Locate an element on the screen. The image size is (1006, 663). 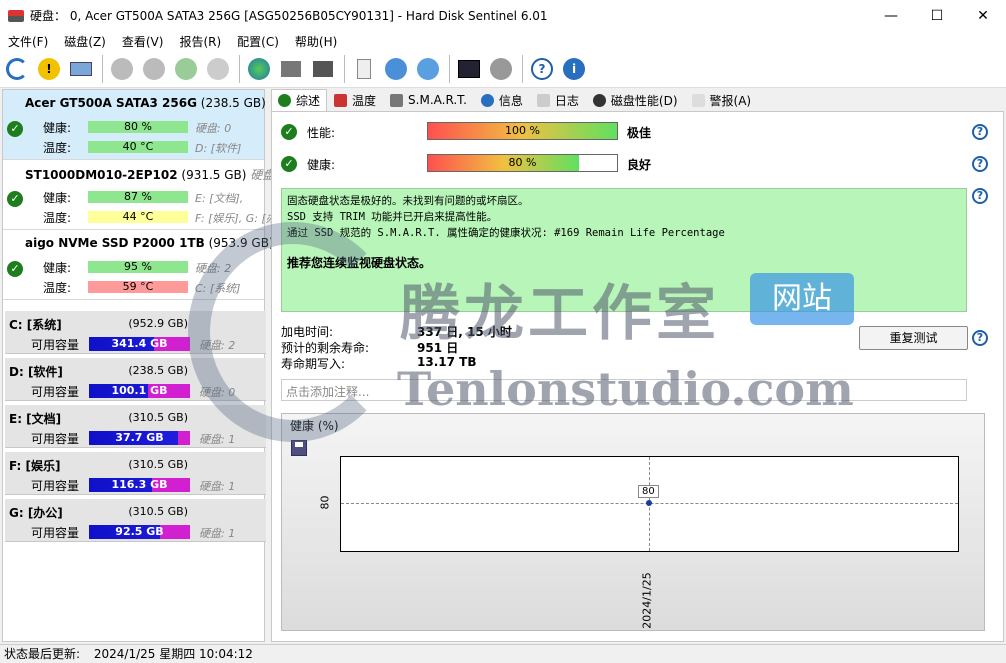
disk-volumes: C: [系统] is located at coordinates (218, 288).